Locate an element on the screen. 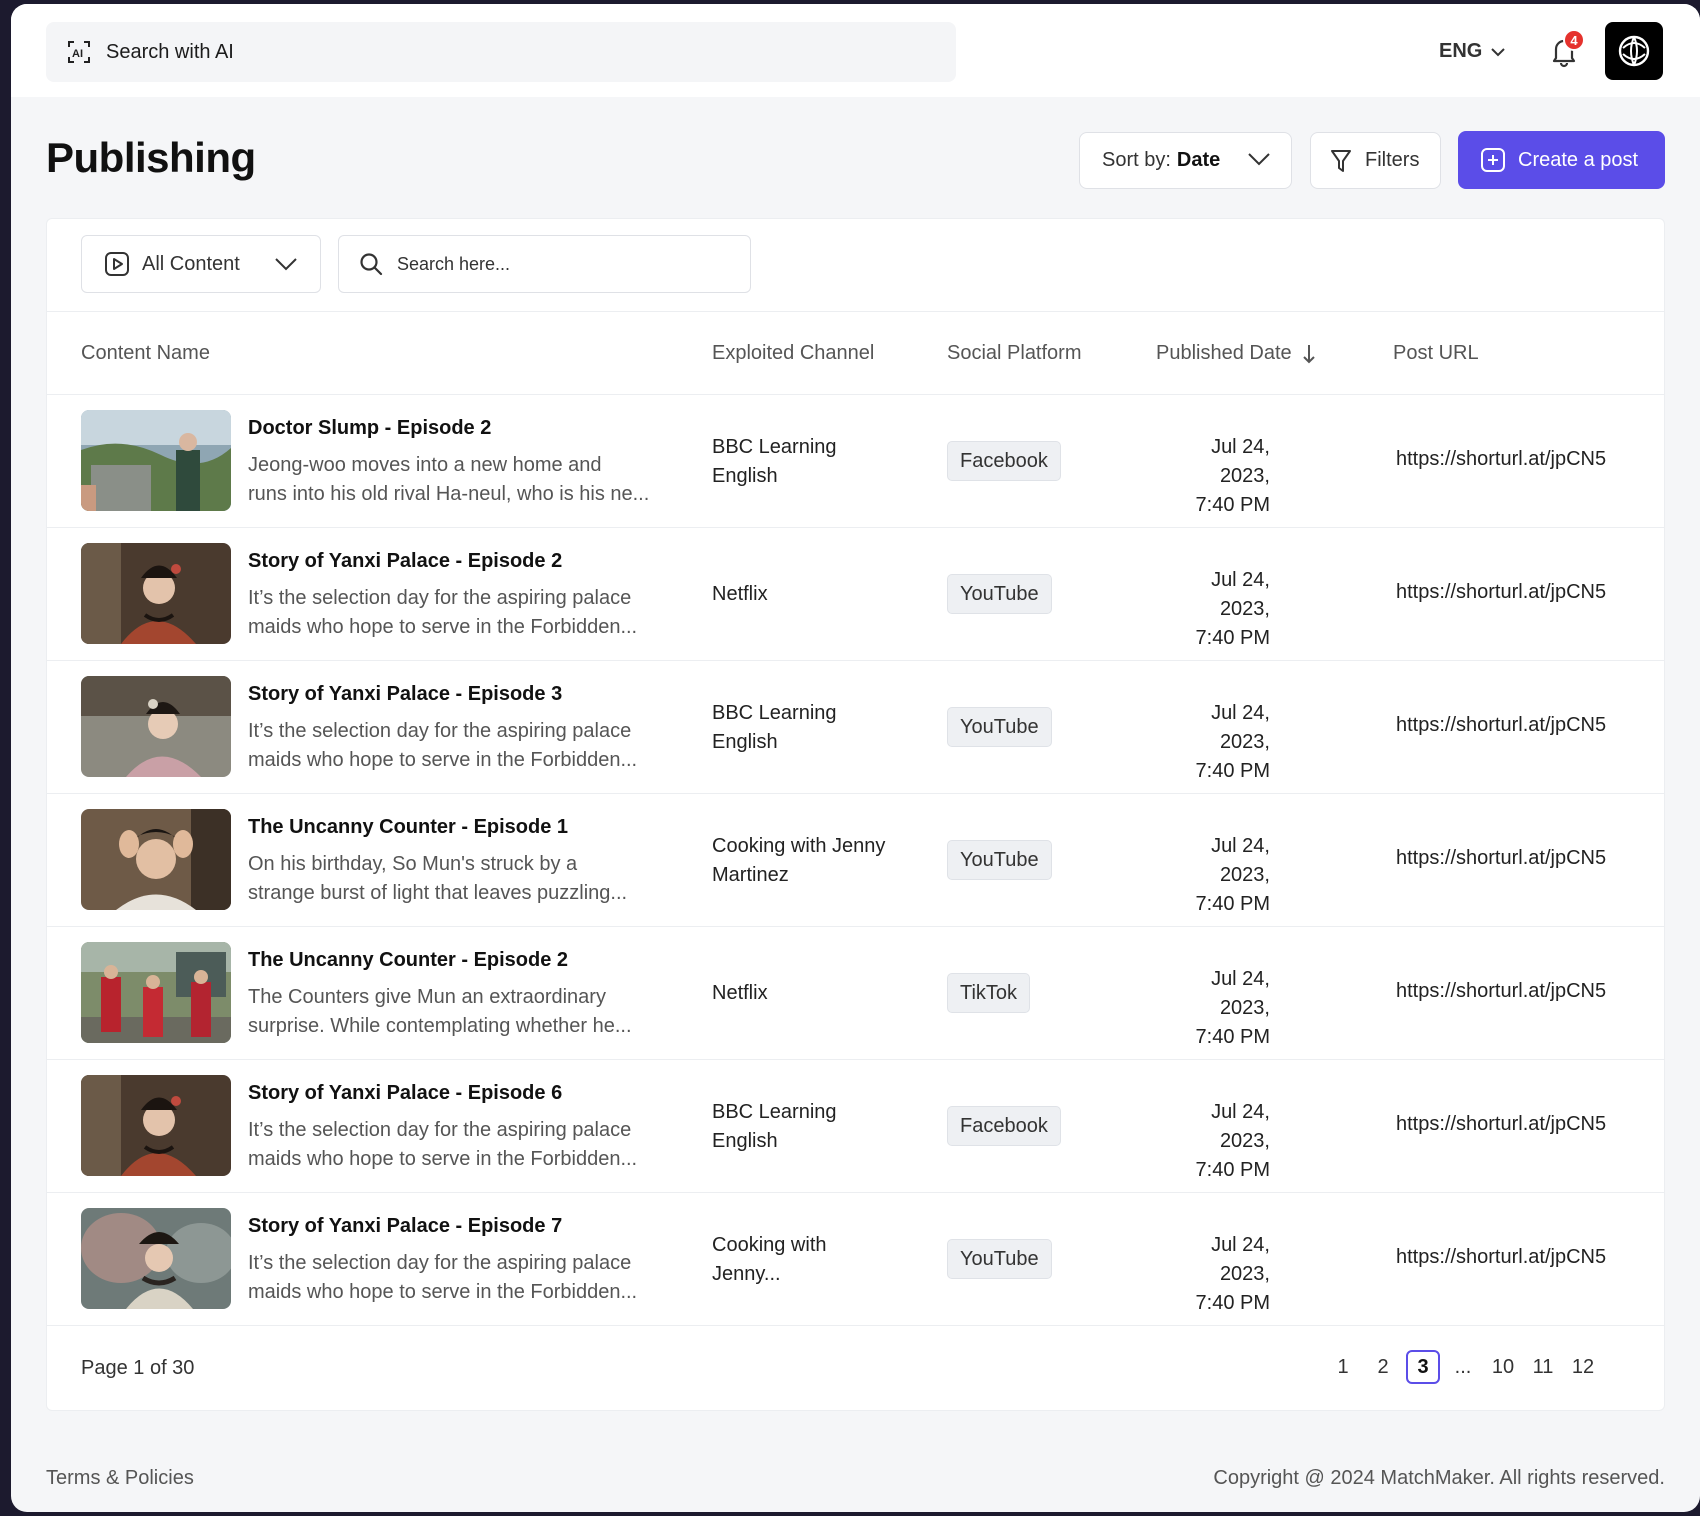 This screenshot has width=1700, height=1516. search-icon is located at coordinates (371, 264).